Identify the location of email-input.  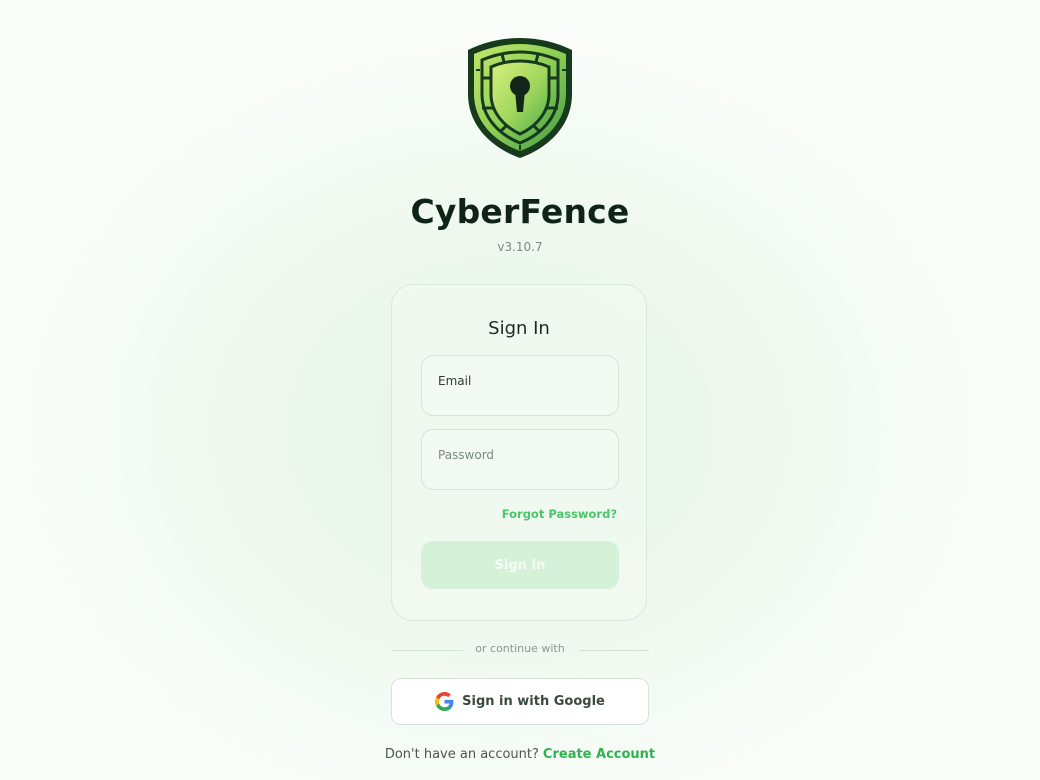
(520, 385).